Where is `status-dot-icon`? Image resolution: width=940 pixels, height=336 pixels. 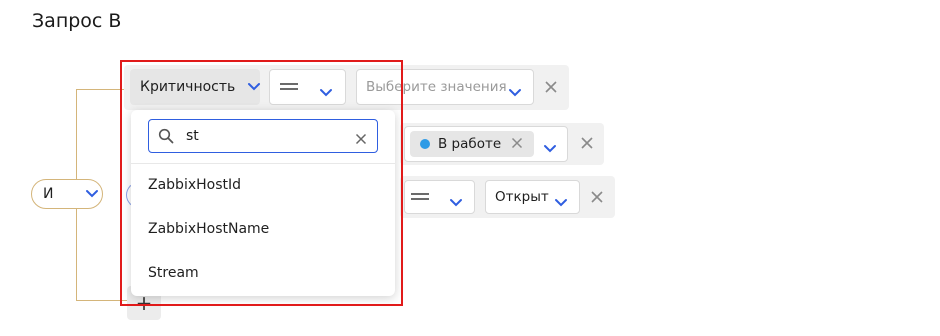
status-dot-icon is located at coordinates (425, 144).